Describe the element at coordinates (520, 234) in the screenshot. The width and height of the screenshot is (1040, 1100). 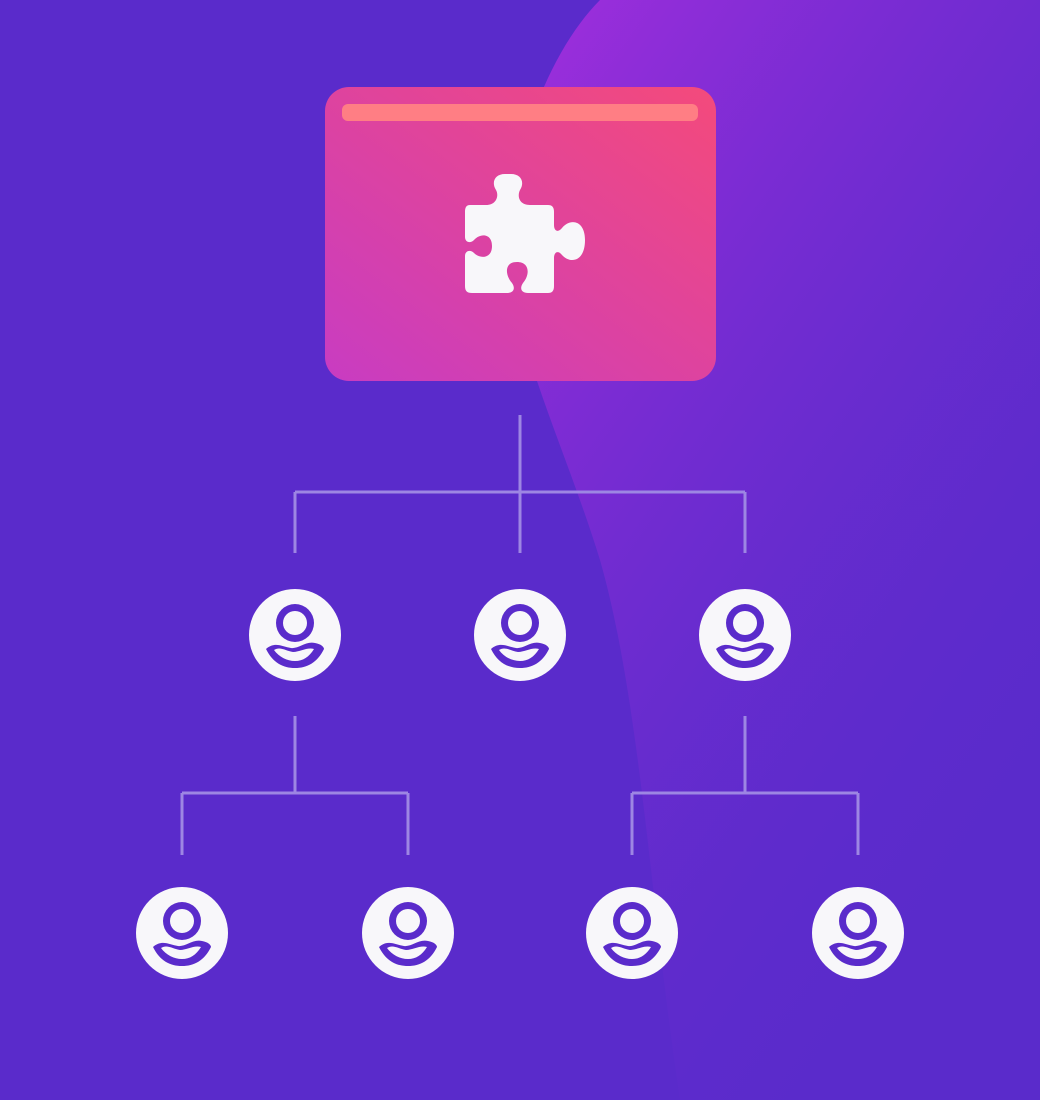
I see `root-node` at that location.